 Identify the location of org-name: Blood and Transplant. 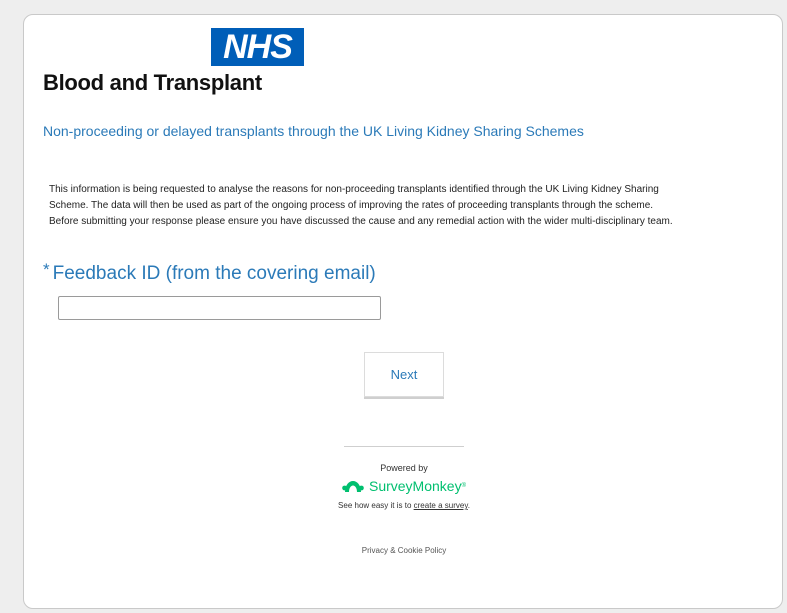
(152, 82).